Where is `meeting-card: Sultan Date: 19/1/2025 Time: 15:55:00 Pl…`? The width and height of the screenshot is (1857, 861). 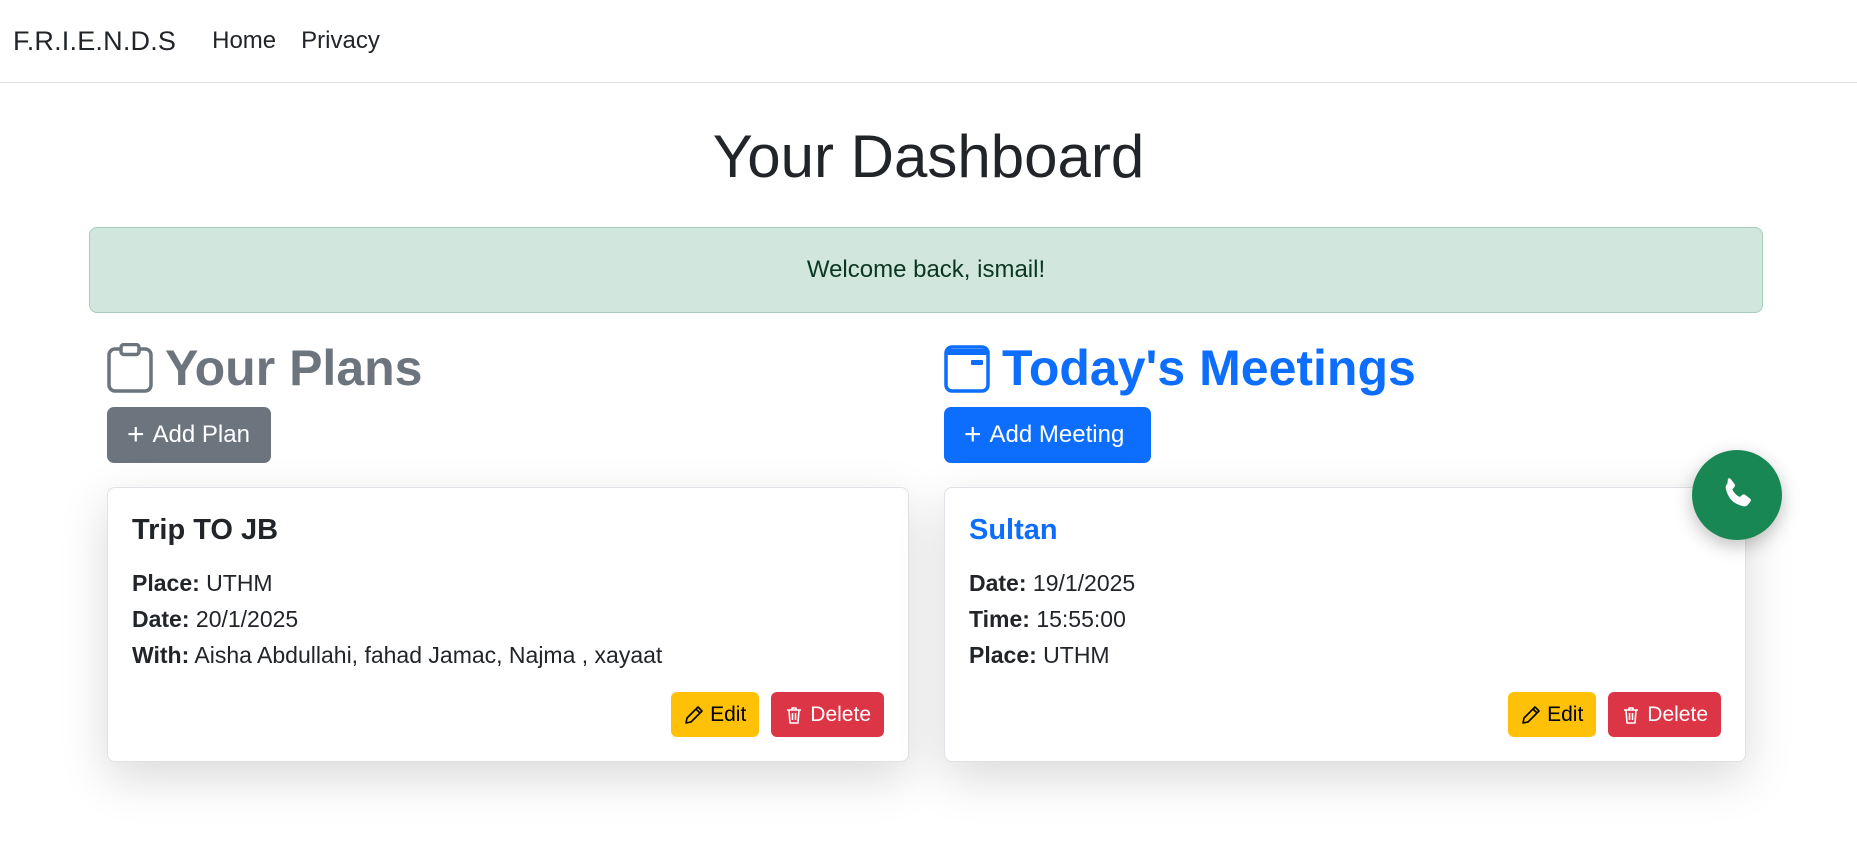 meeting-card: Sultan Date: 19/1/2025 Time: 15:55:00 Pl… is located at coordinates (1345, 624).